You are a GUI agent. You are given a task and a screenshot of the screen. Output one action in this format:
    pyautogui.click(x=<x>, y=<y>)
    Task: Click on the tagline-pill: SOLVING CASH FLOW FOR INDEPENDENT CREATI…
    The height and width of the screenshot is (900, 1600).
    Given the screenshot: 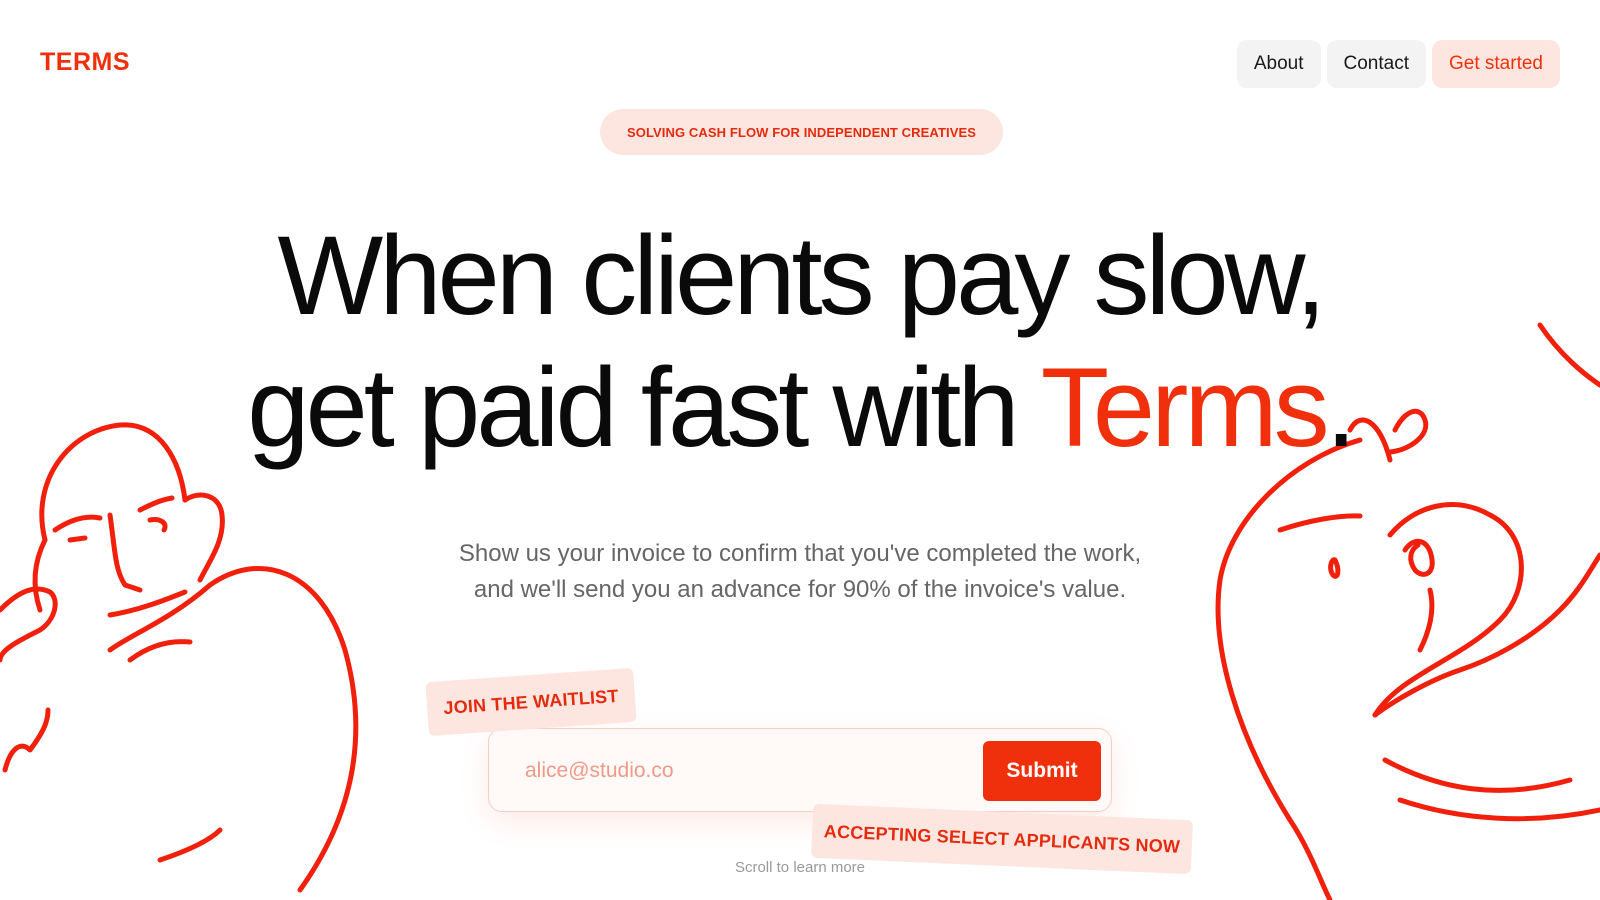 What is the action you would take?
    pyautogui.click(x=801, y=132)
    